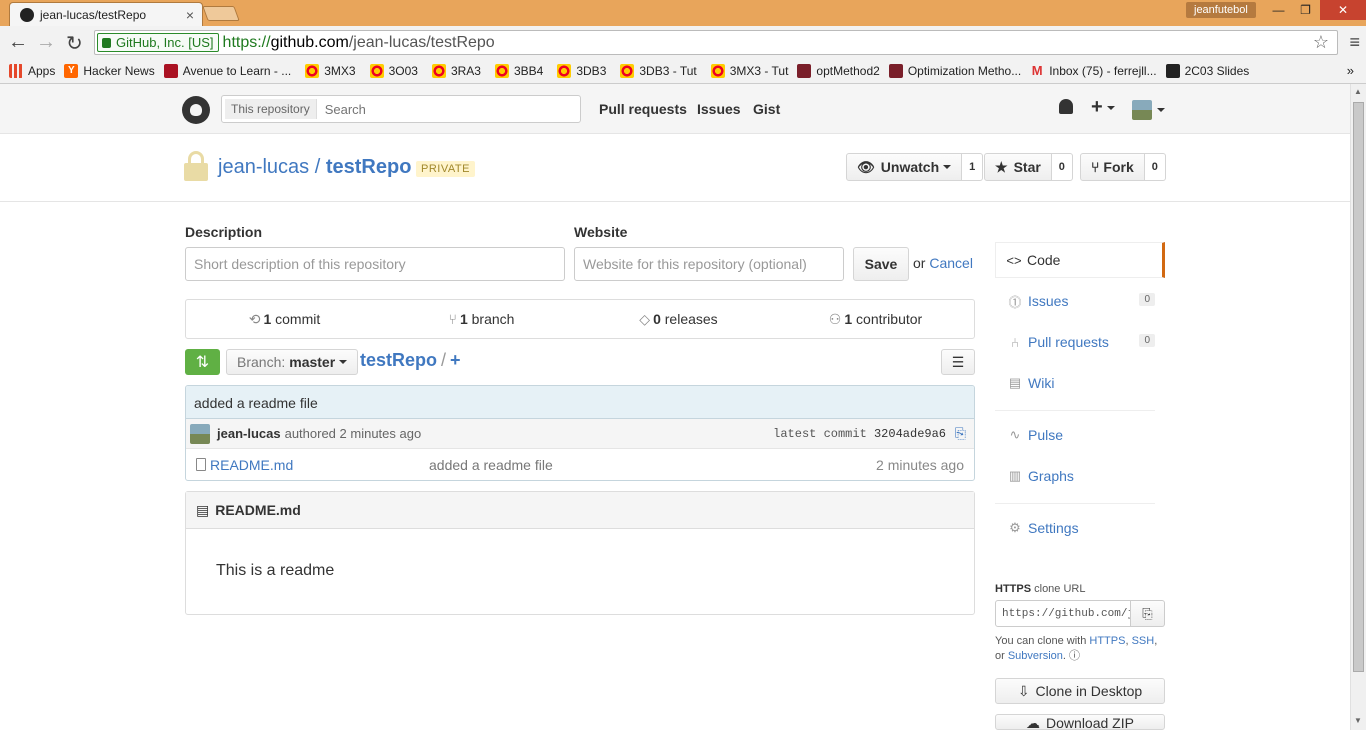 Image resolution: width=1366 pixels, height=730 pixels. I want to click on bookmarks-overflow-icon: », so click(1350, 70).